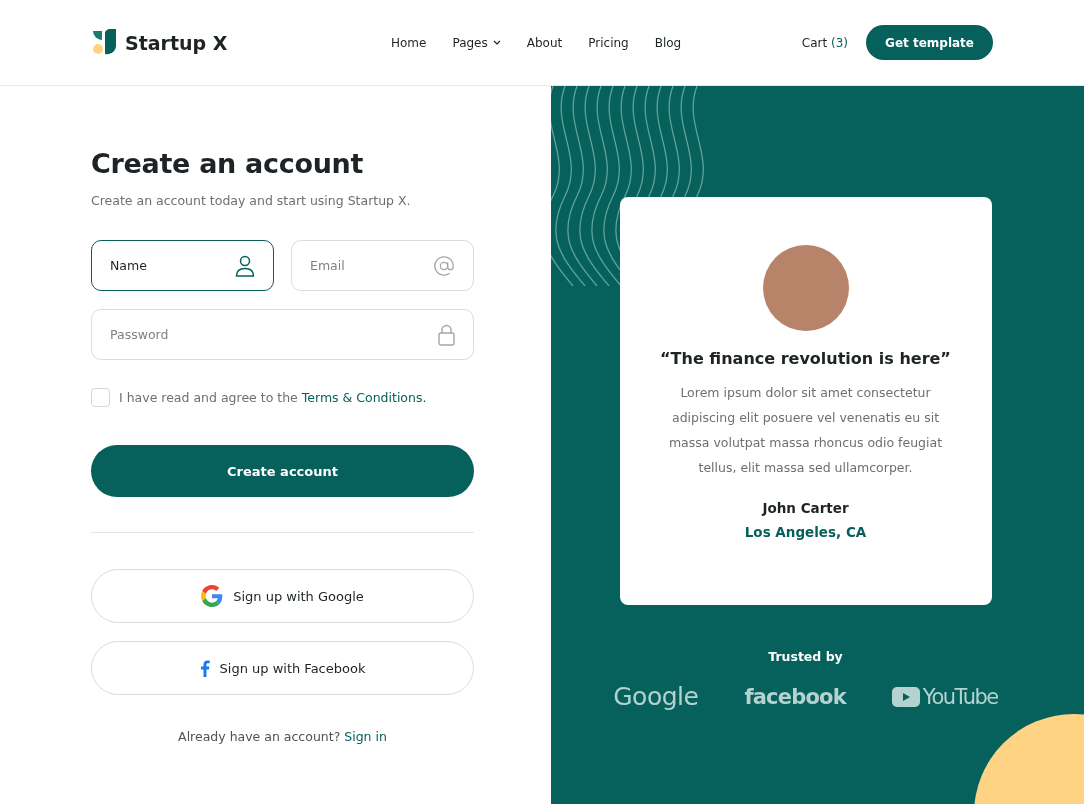 The image size is (1084, 804). What do you see at coordinates (282, 596) in the screenshot?
I see `google-signup-button: Sign up with Google` at bounding box center [282, 596].